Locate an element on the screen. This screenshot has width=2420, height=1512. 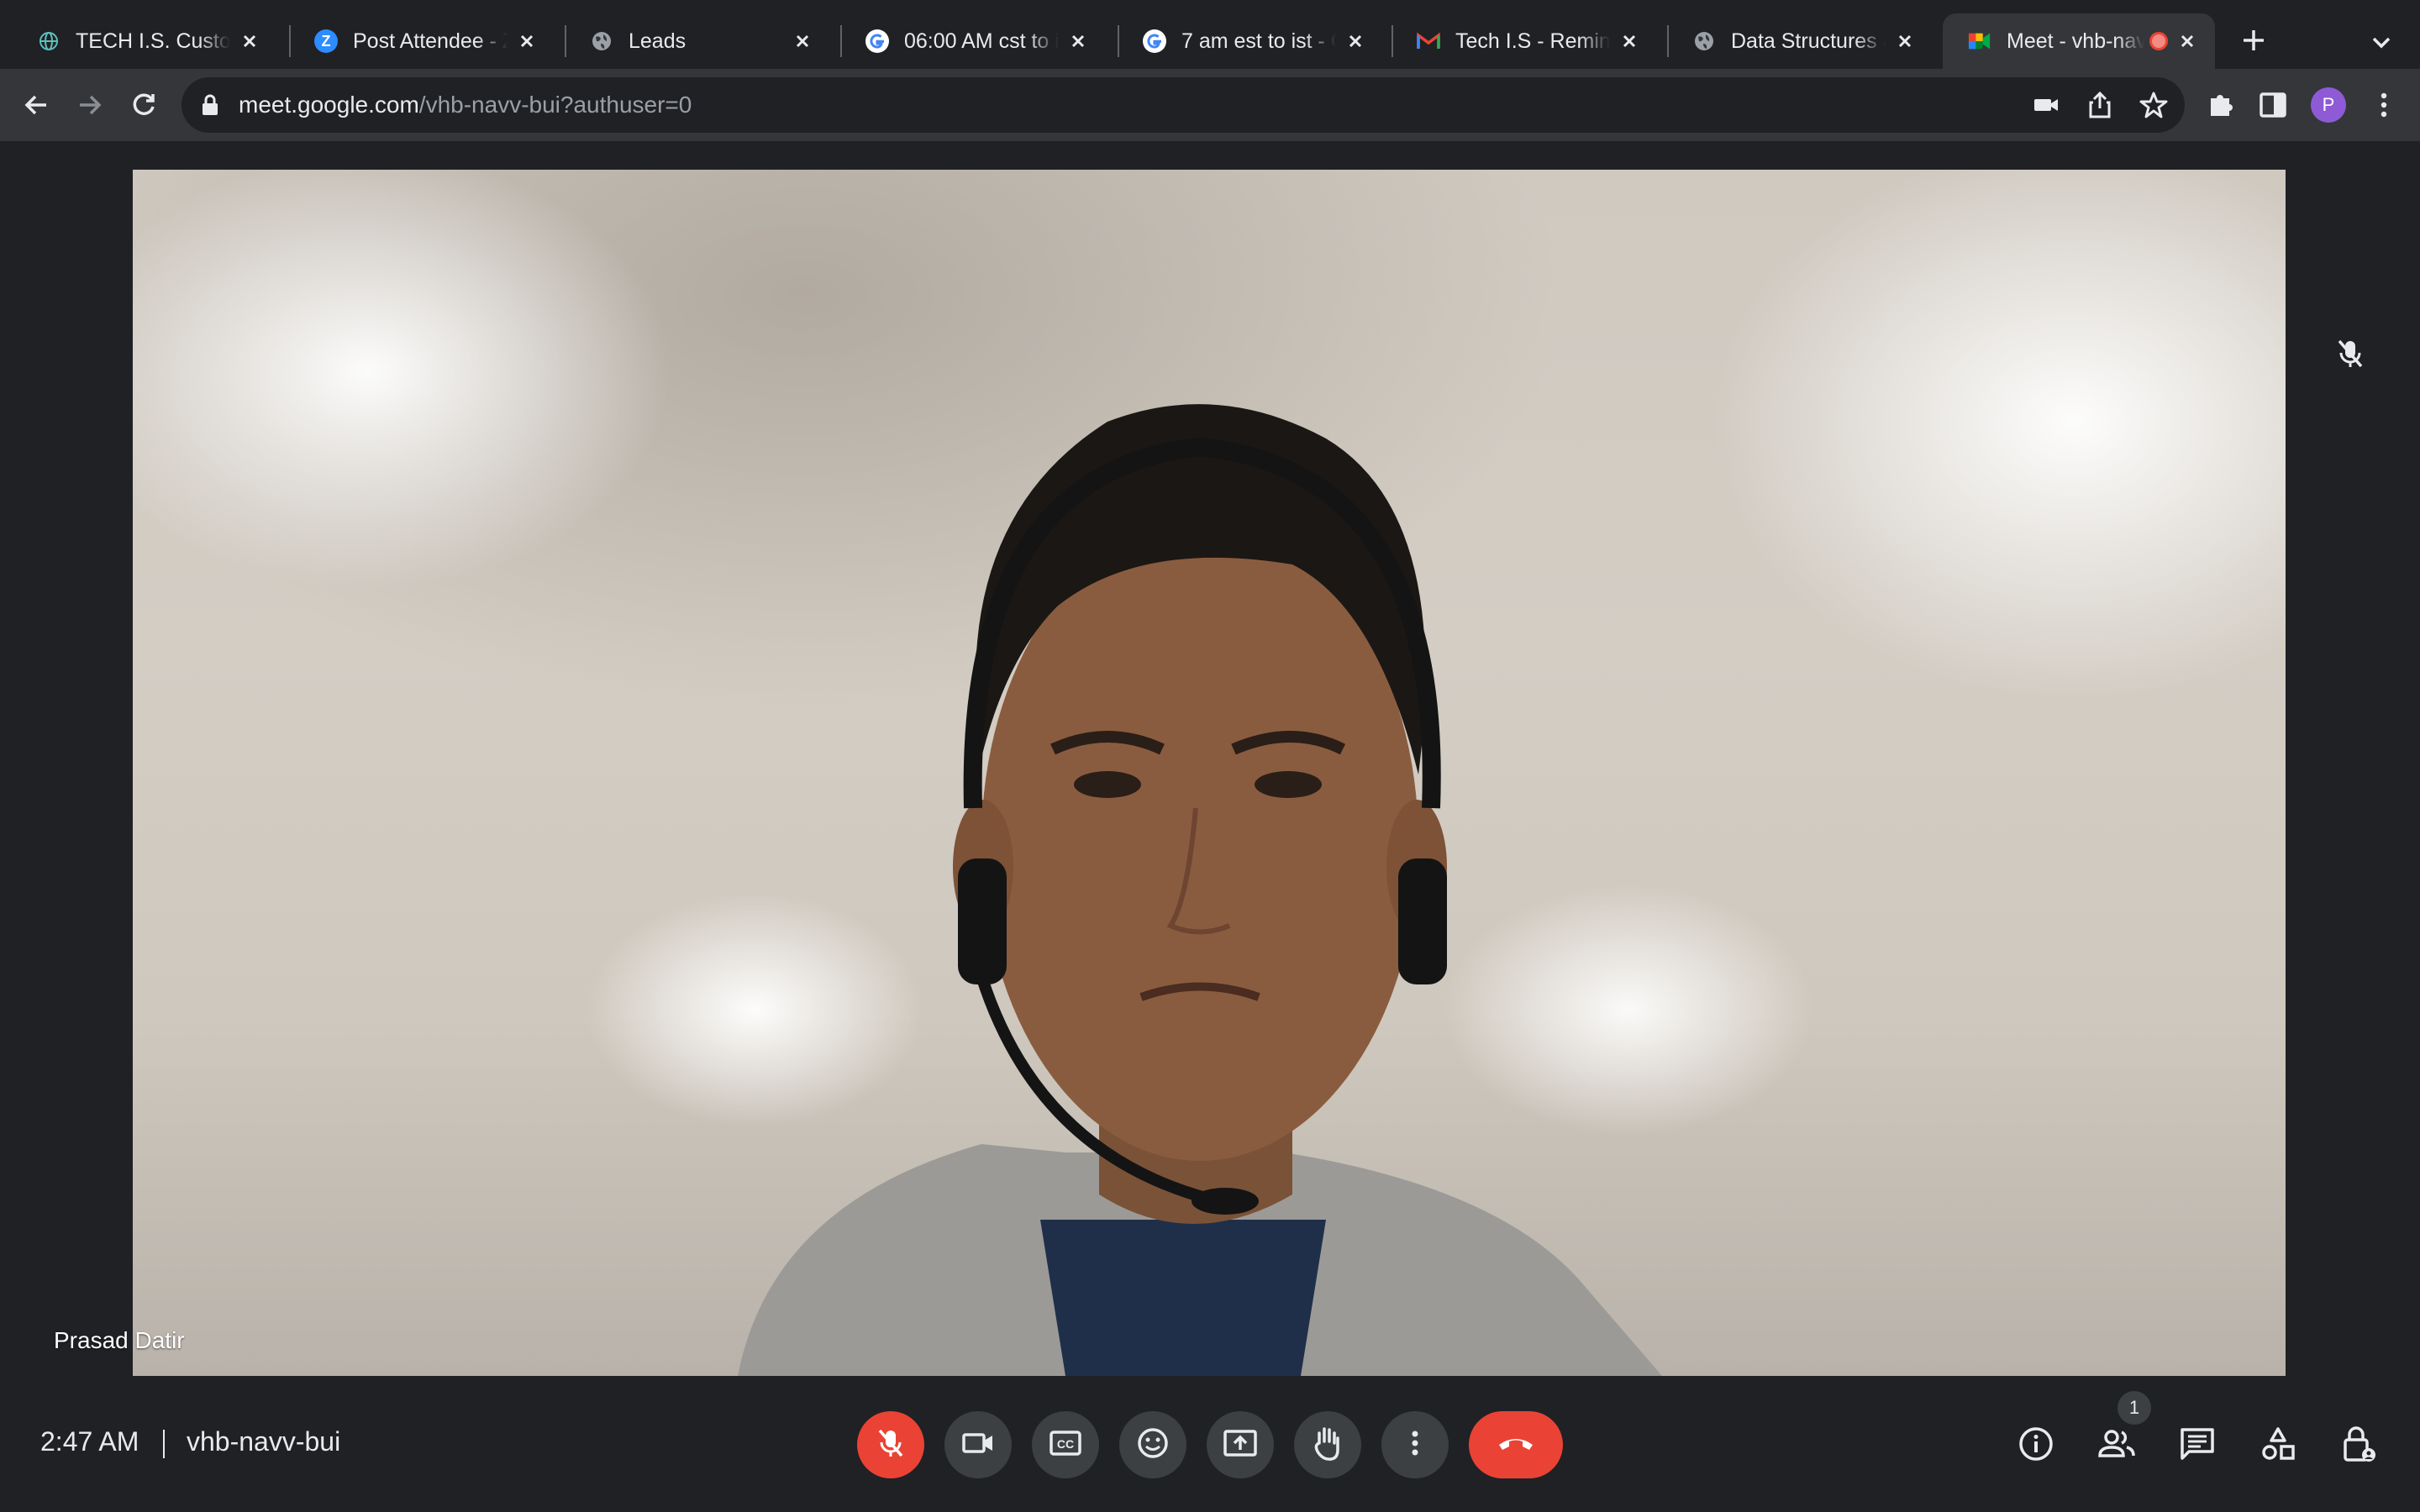
info-icon is located at coordinates (2036, 1446).